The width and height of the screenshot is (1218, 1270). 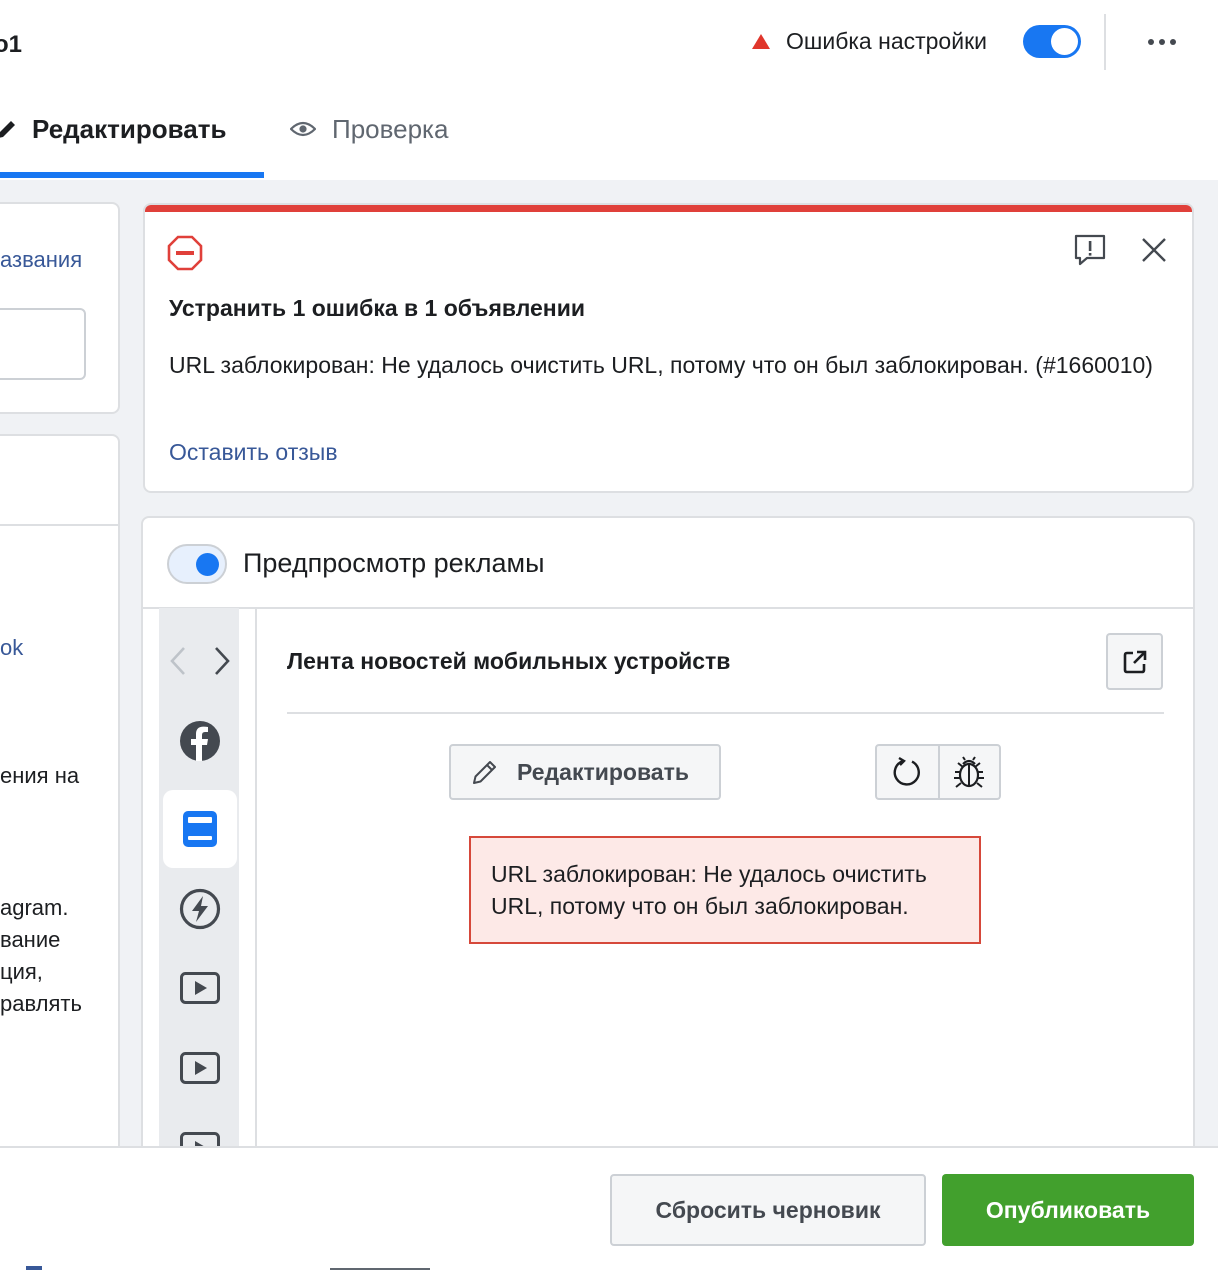 What do you see at coordinates (1154, 250) in the screenshot?
I see `close-icon` at bounding box center [1154, 250].